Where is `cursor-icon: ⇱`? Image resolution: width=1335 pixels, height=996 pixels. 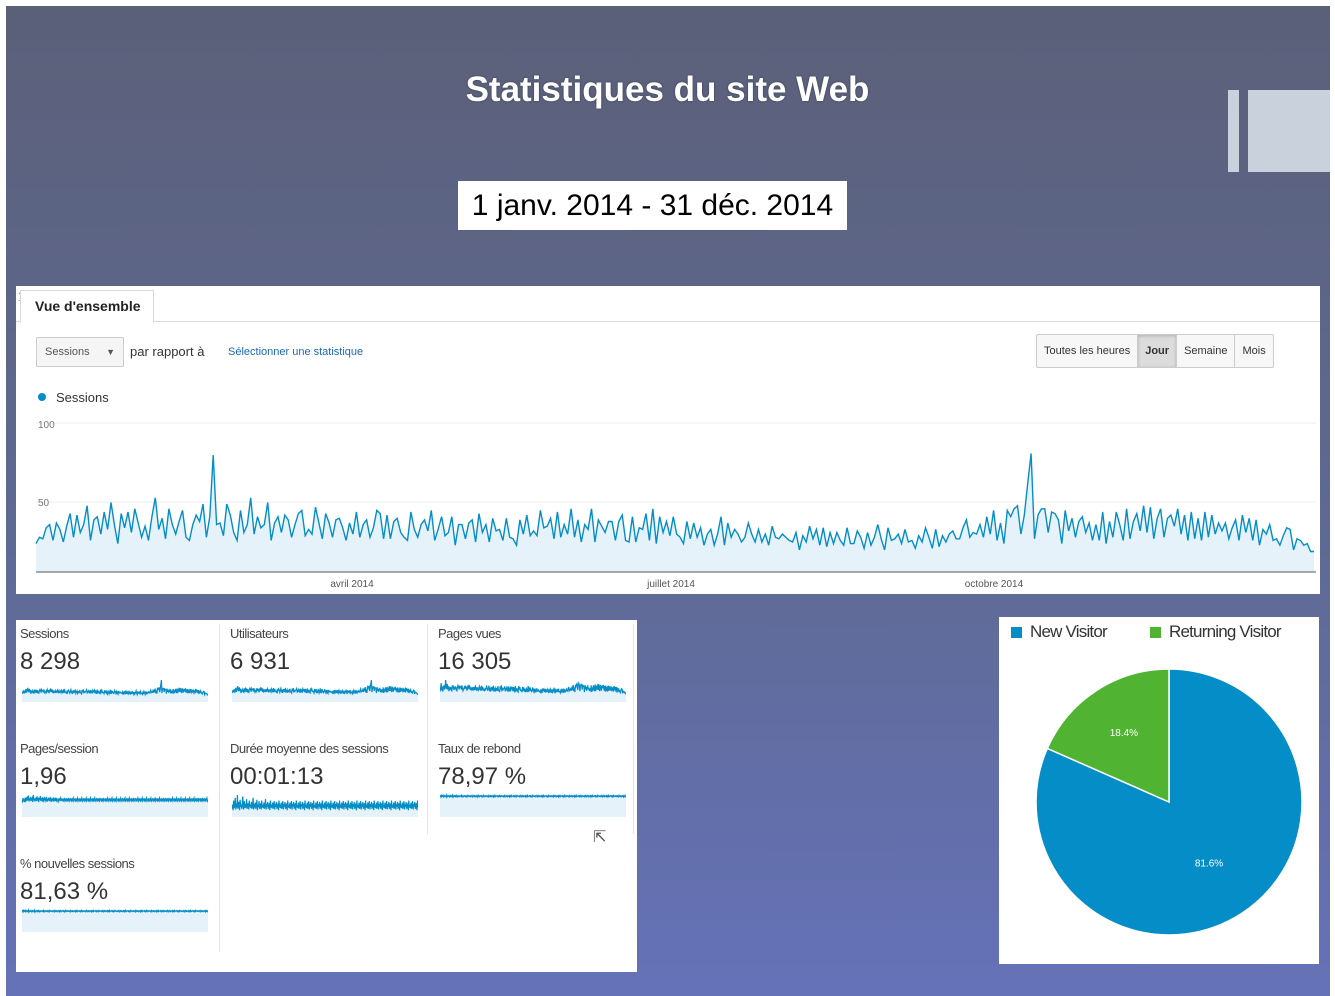
cursor-icon: ⇱ is located at coordinates (600, 837).